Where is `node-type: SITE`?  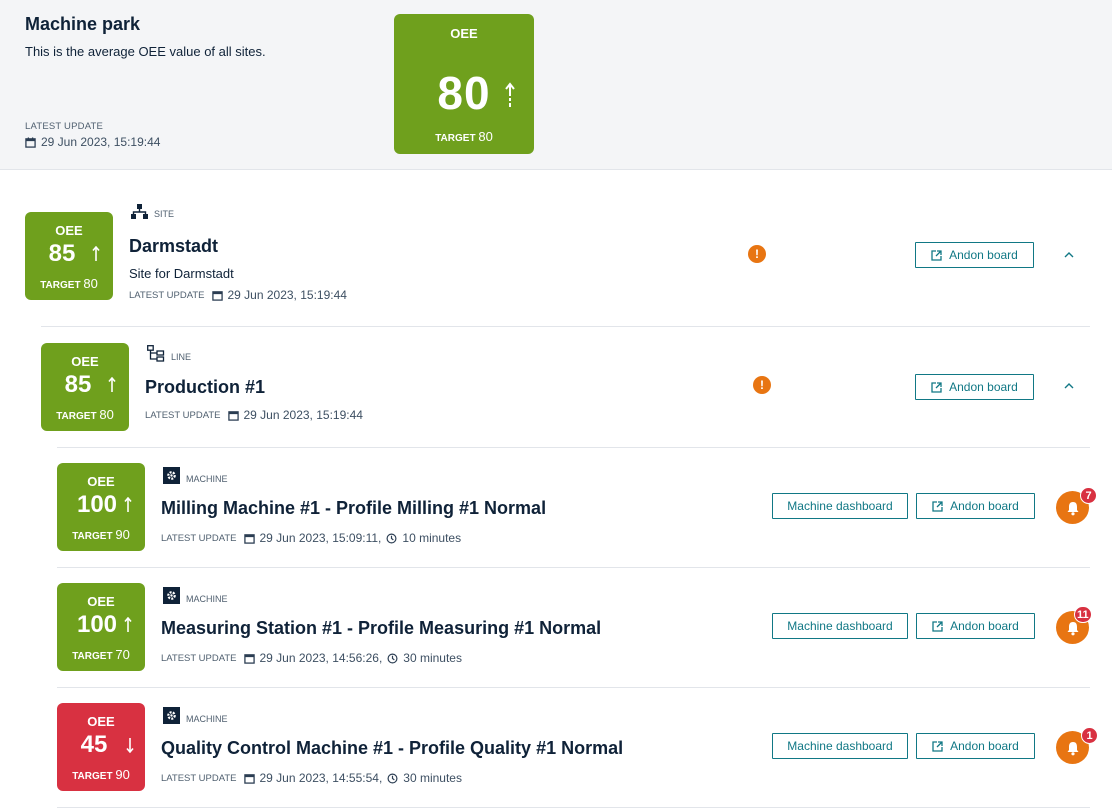
node-type: SITE is located at coordinates (152, 211).